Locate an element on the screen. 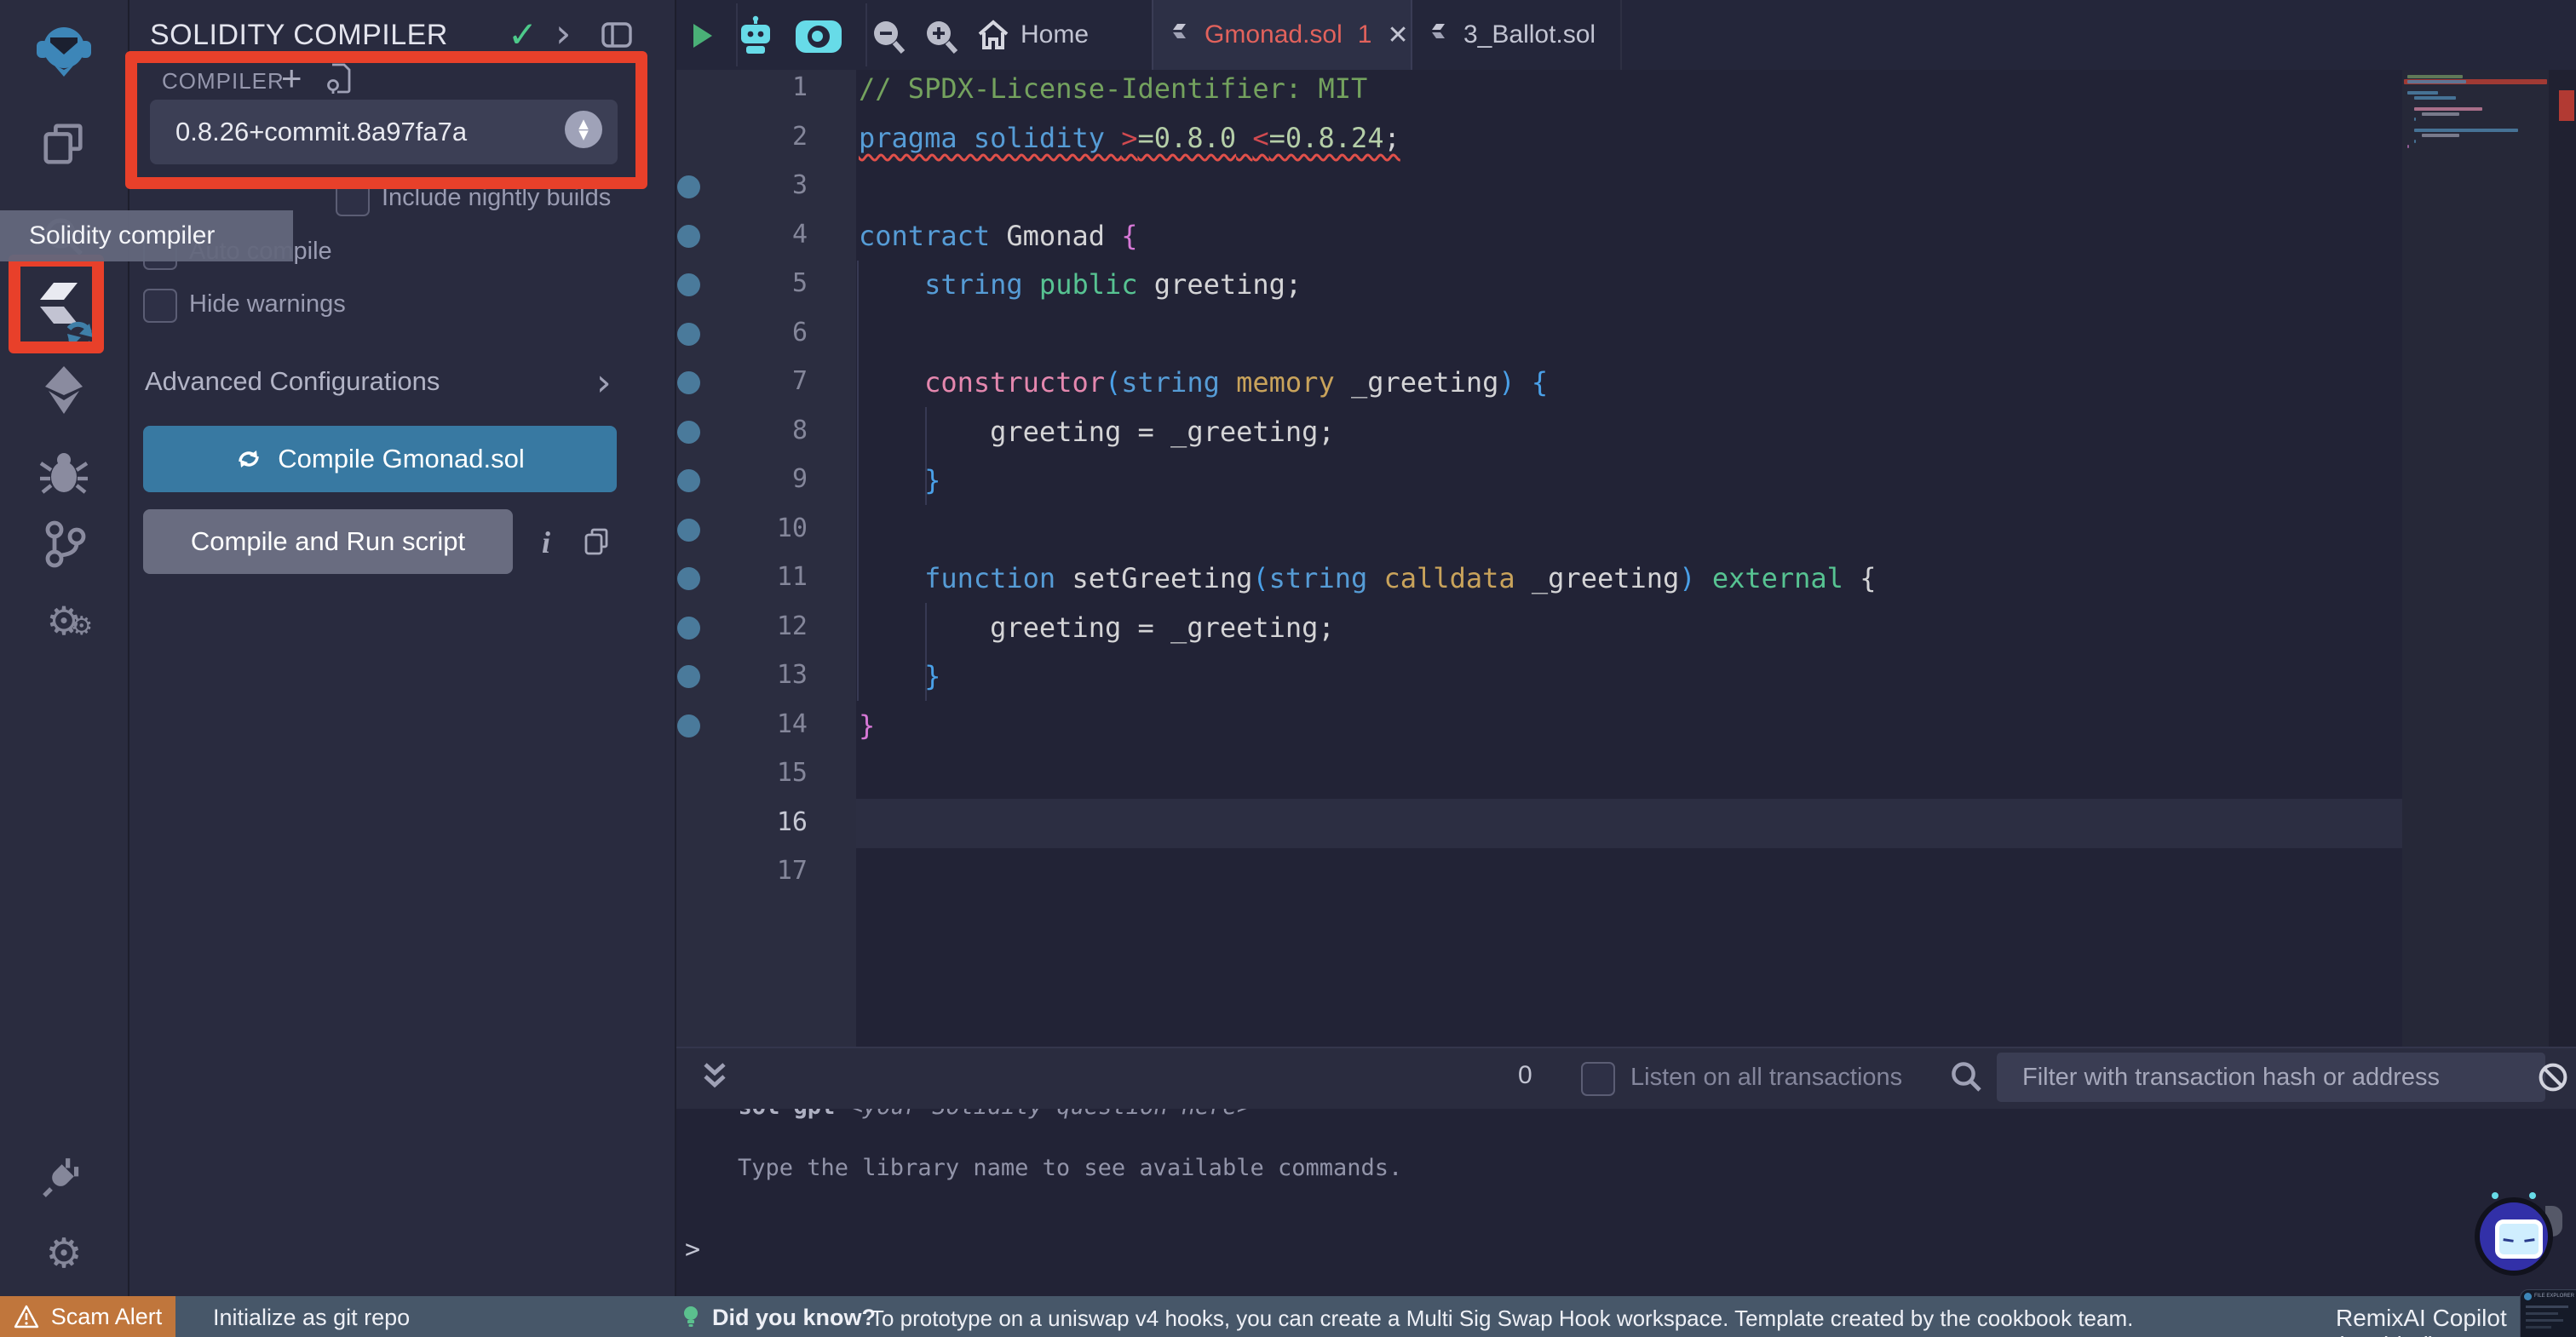 The image size is (2576, 1337). code-line: pragma solidity >=0.8.0 <=0.8.24; is located at coordinates (1129, 139).